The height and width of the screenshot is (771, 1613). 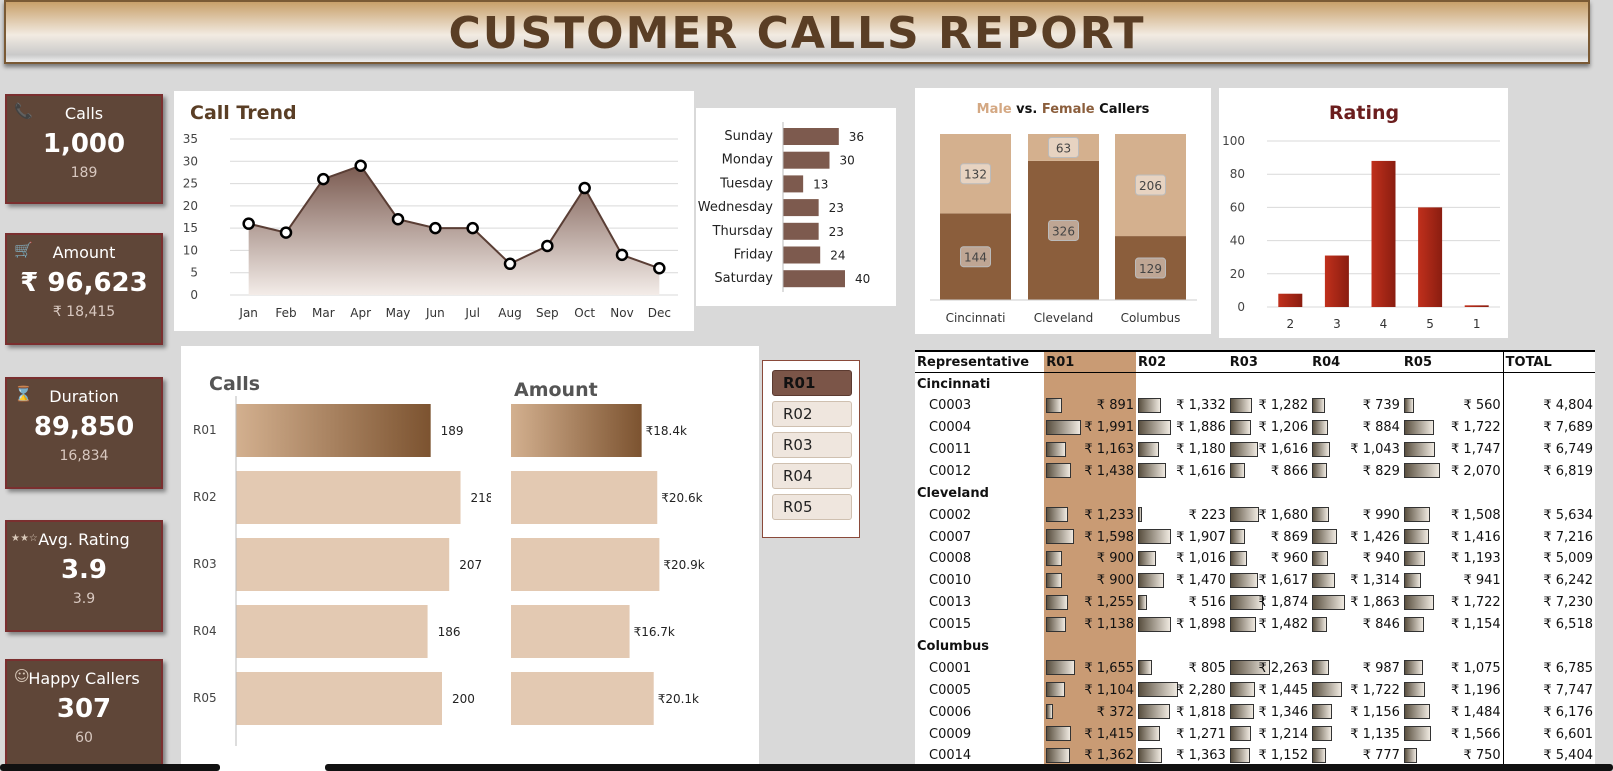 What do you see at coordinates (1548, 690) in the screenshot?
I see `row-total: ₹ 7,747` at bounding box center [1548, 690].